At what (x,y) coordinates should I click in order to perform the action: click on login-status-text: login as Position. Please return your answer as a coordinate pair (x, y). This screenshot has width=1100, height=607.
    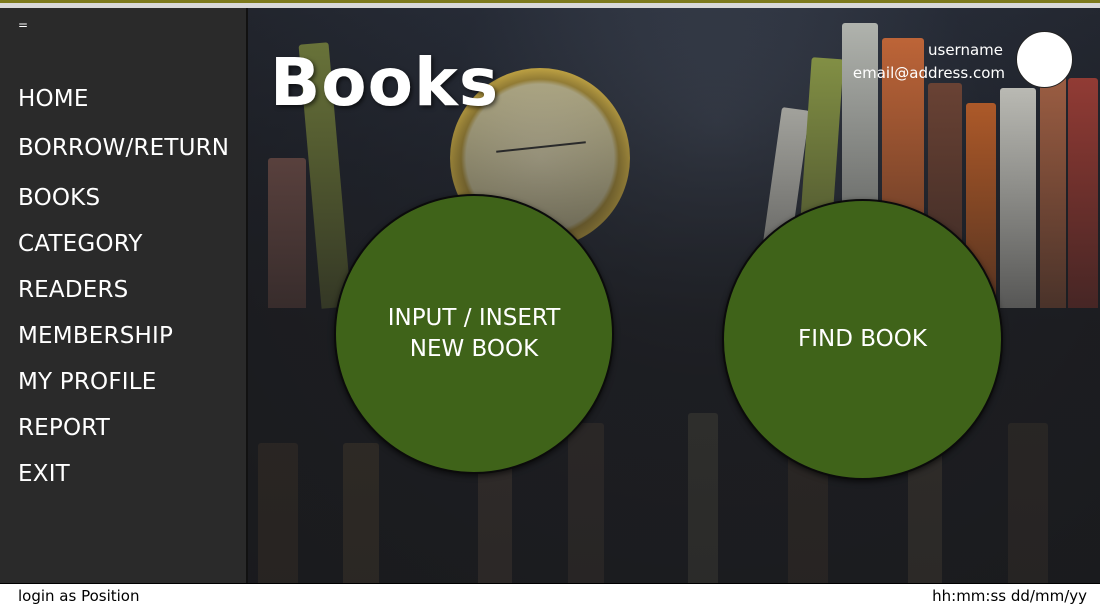
    Looking at the image, I should click on (79, 596).